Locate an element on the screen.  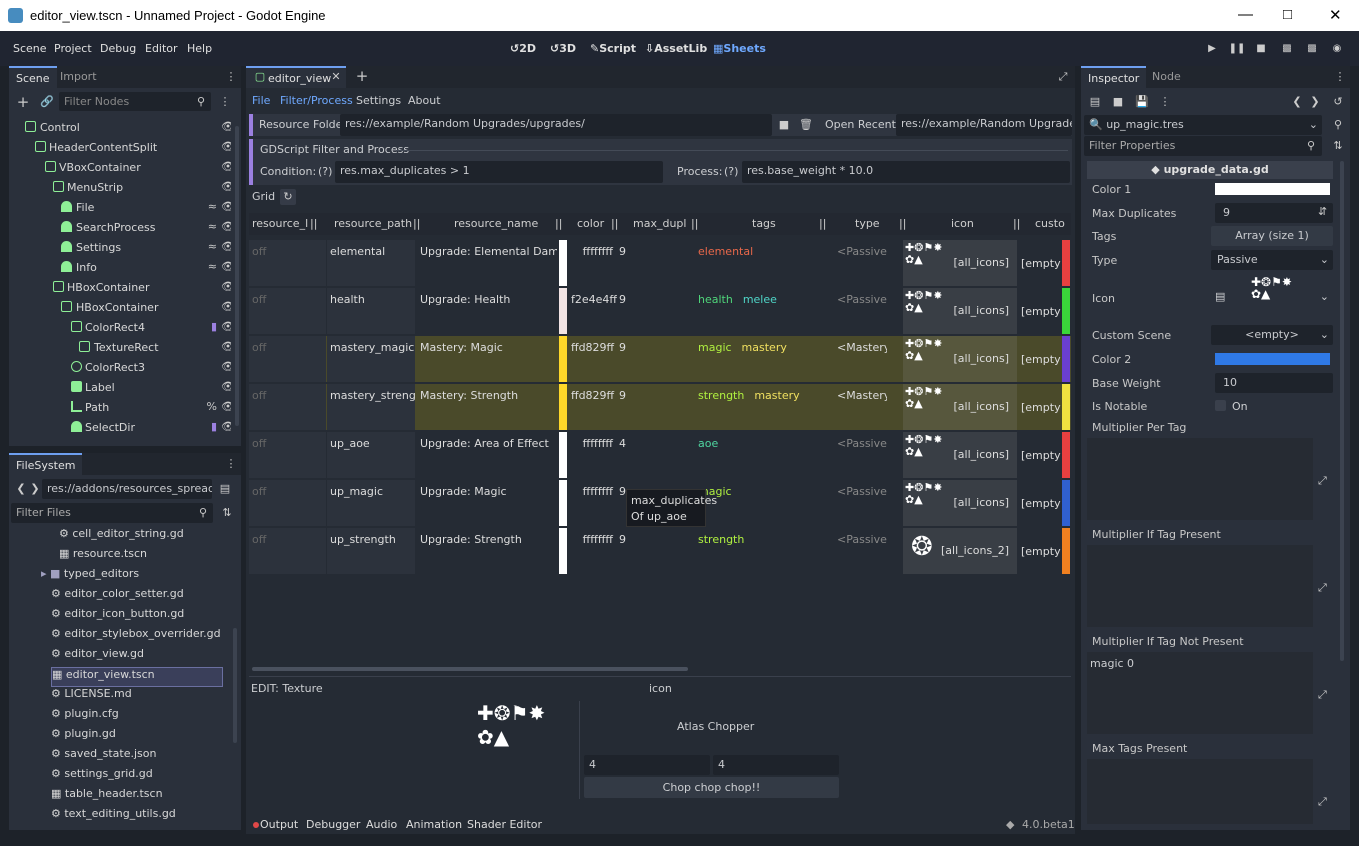
cell-tags: health melee is located at coordinates (767, 311).